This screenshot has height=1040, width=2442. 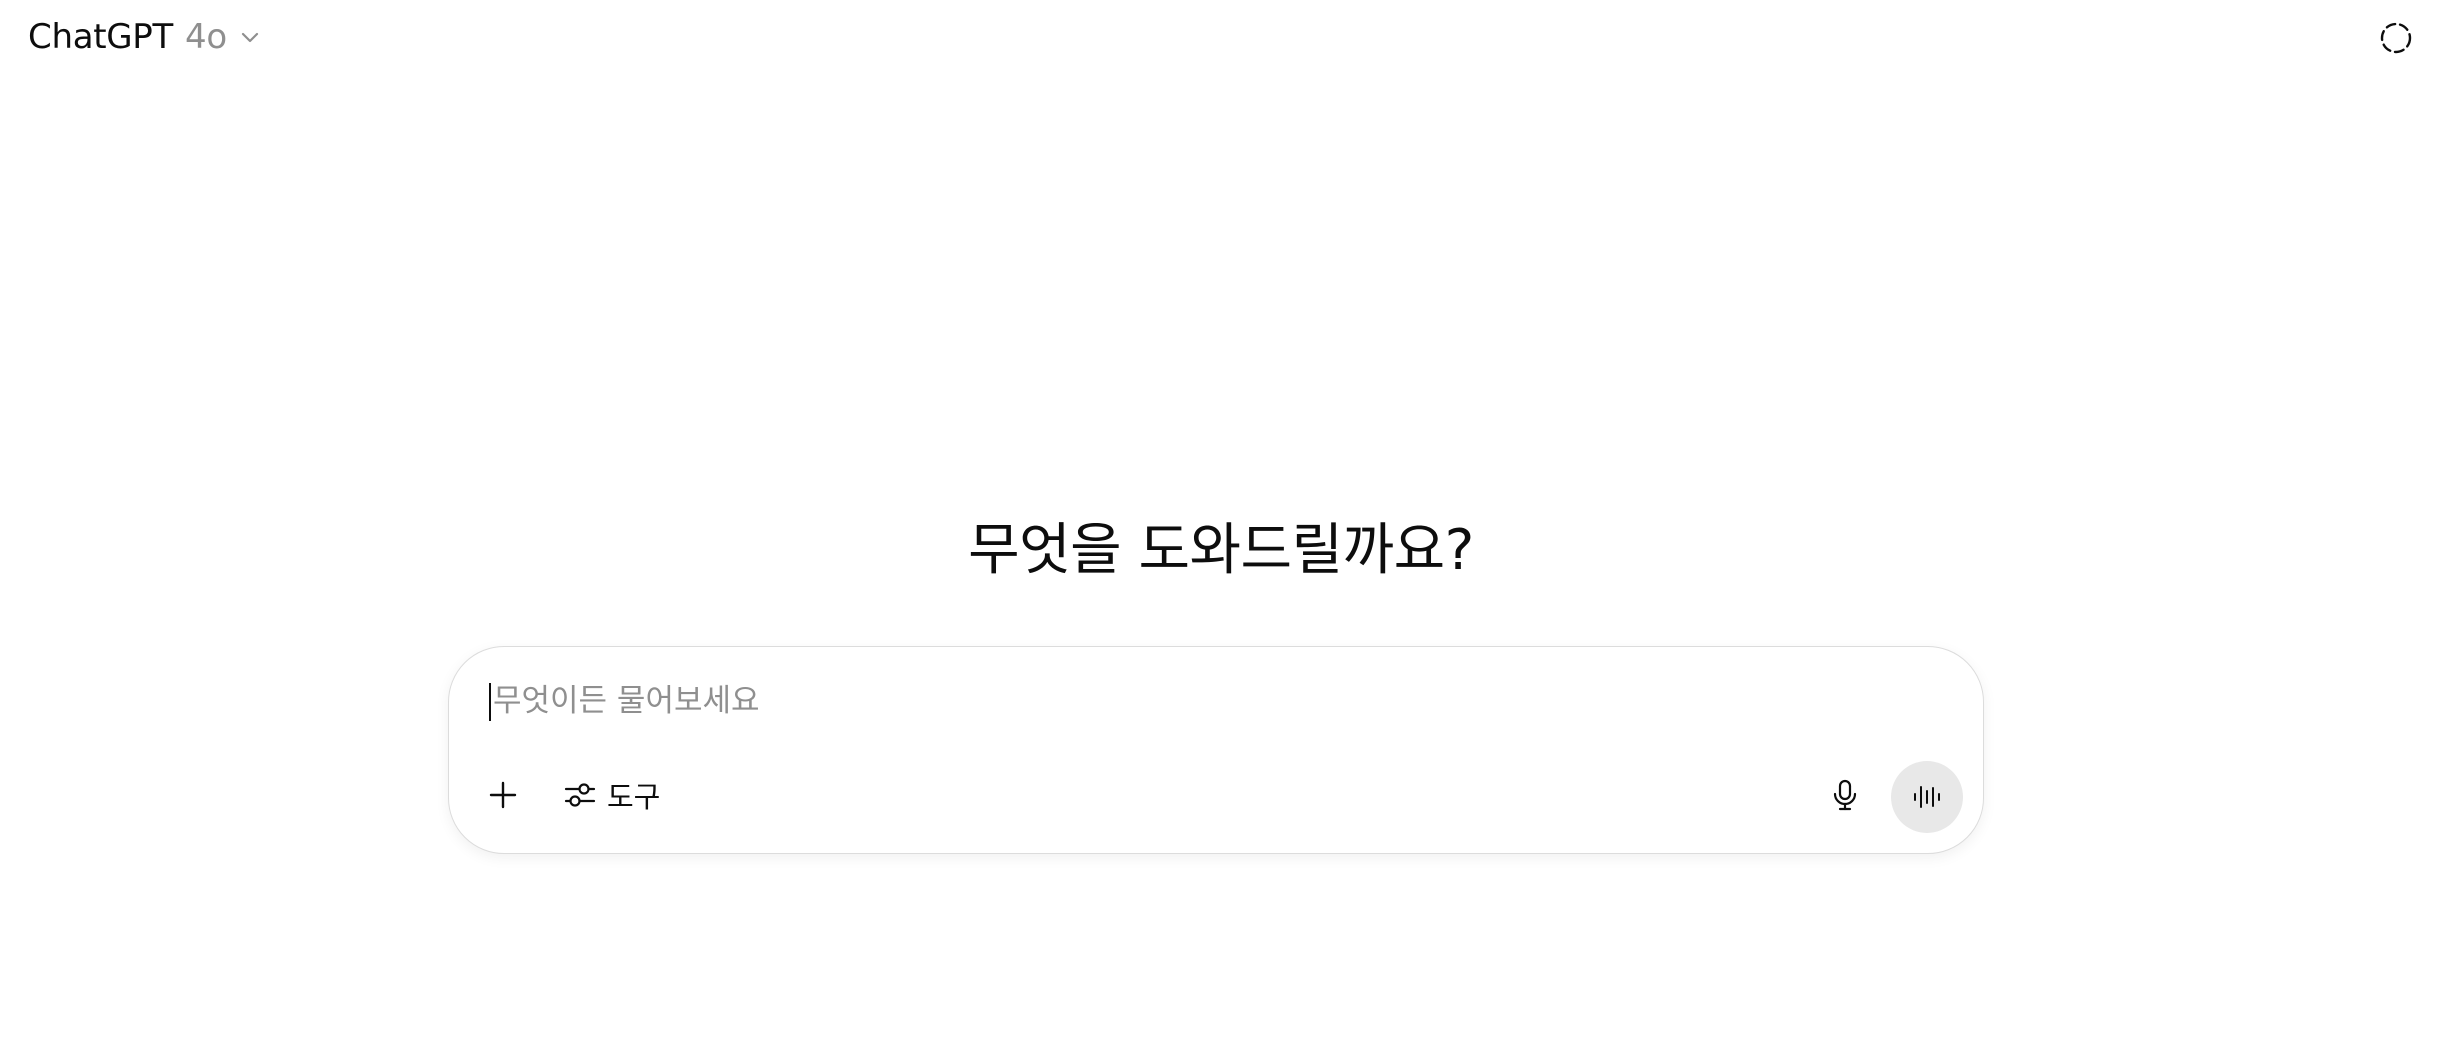 I want to click on page-title: 무엇을 도와드릴까요?, so click(x=1221, y=550).